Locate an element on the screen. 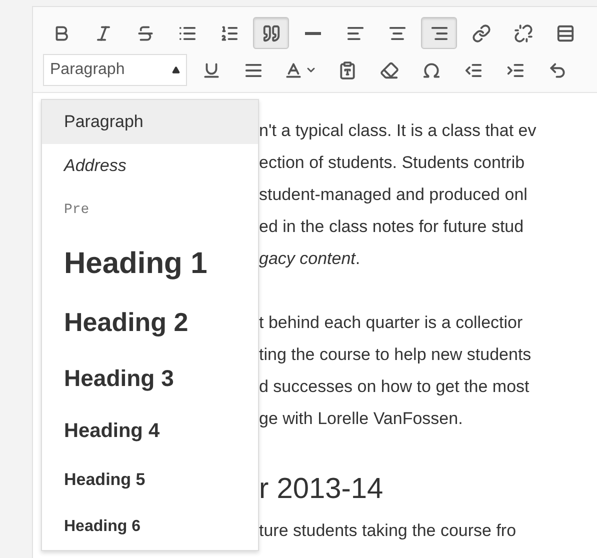 Image resolution: width=597 pixels, height=558 pixels. paragraph-line: ed in the class notes for future stud is located at coordinates (392, 227).